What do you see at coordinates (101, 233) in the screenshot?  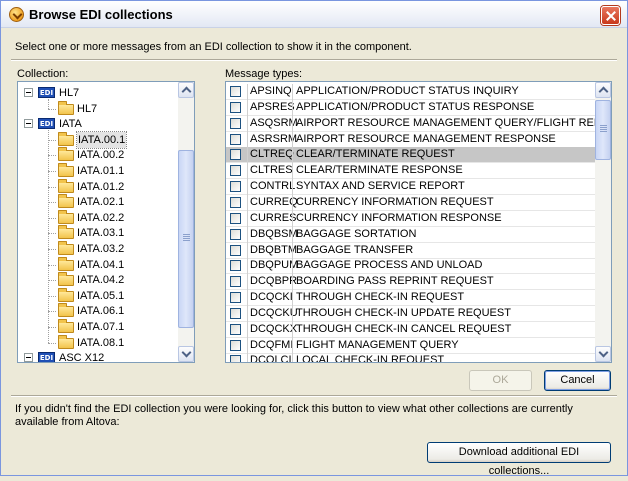 I see `tree-node-label: IATA.03.1` at bounding box center [101, 233].